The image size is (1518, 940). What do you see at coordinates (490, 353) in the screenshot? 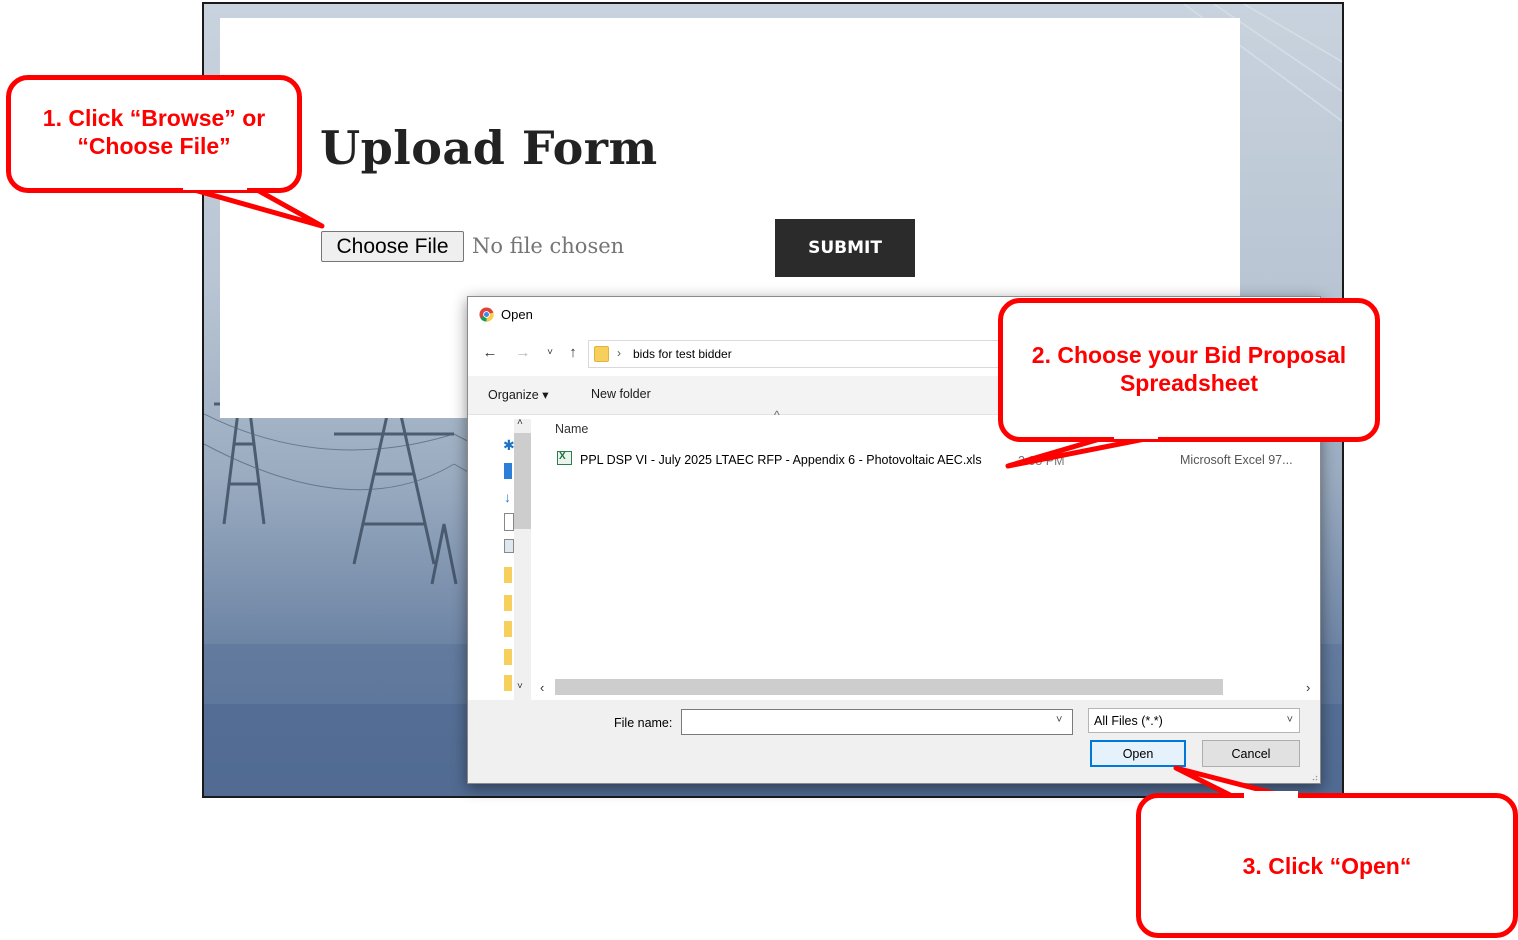
I see `arrow-left-icon: ←` at bounding box center [490, 353].